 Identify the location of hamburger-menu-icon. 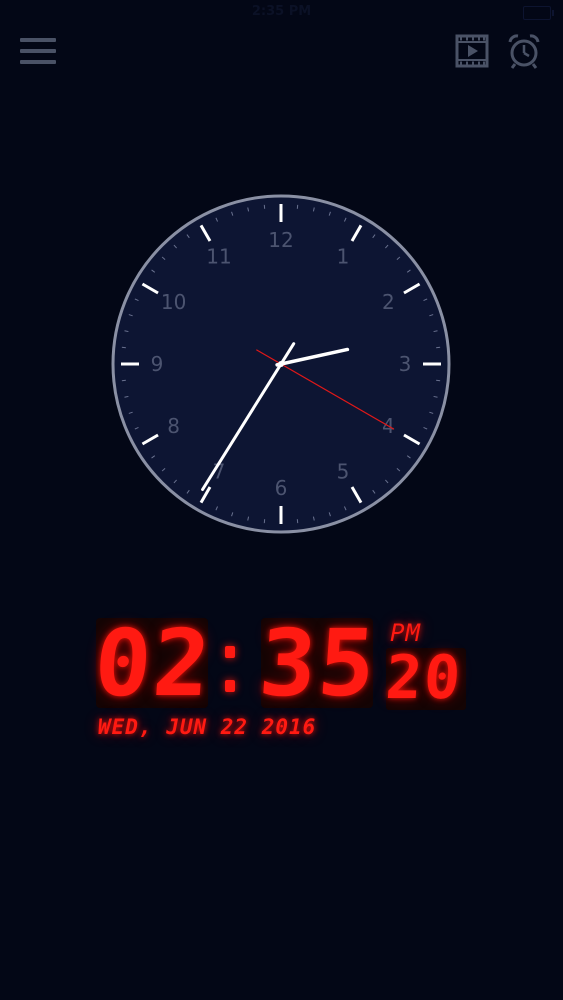
(38, 40).